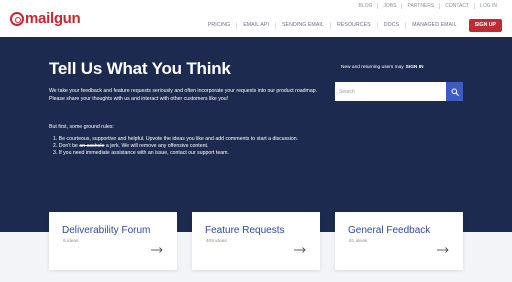 This screenshot has width=512, height=282. I want to click on signin-prompt: New and returning users may SIGN IN, so click(382, 67).